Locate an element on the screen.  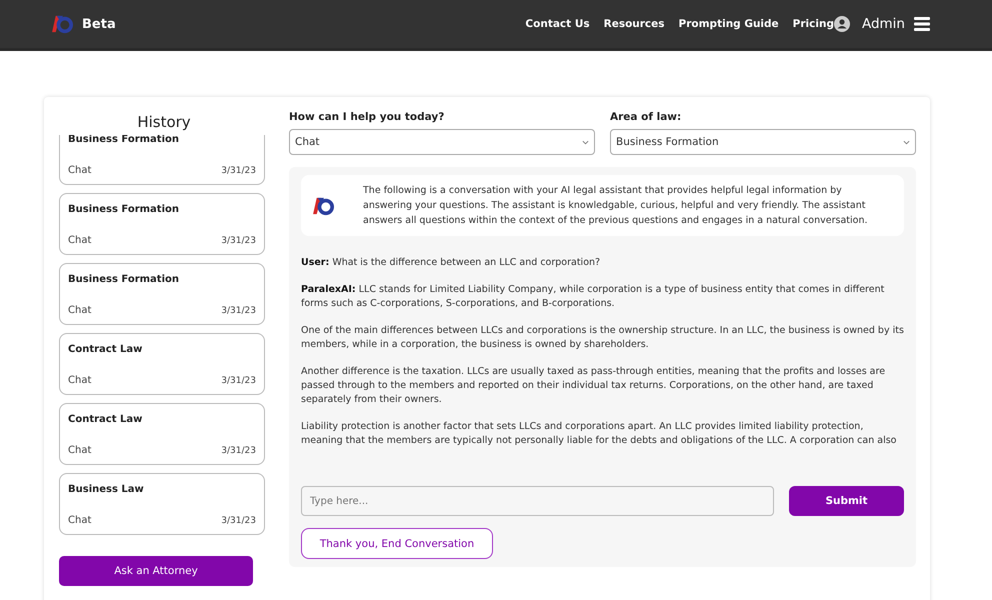
chat-message: Liability protection is another factor that sets LLCs and corporations apart. An LLC provides limited liability protection, meaning that the members are typically not personally liable for the debts and obligations of the LLC. A corporation can also is located at coordinates (599, 434).